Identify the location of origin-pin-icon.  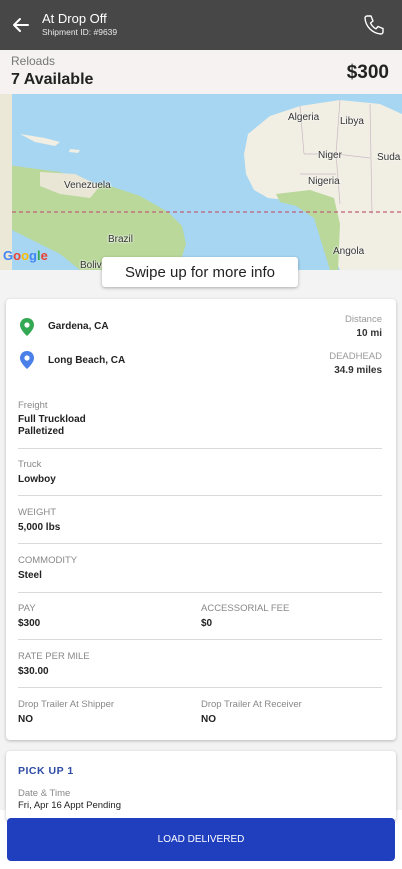
(27, 327).